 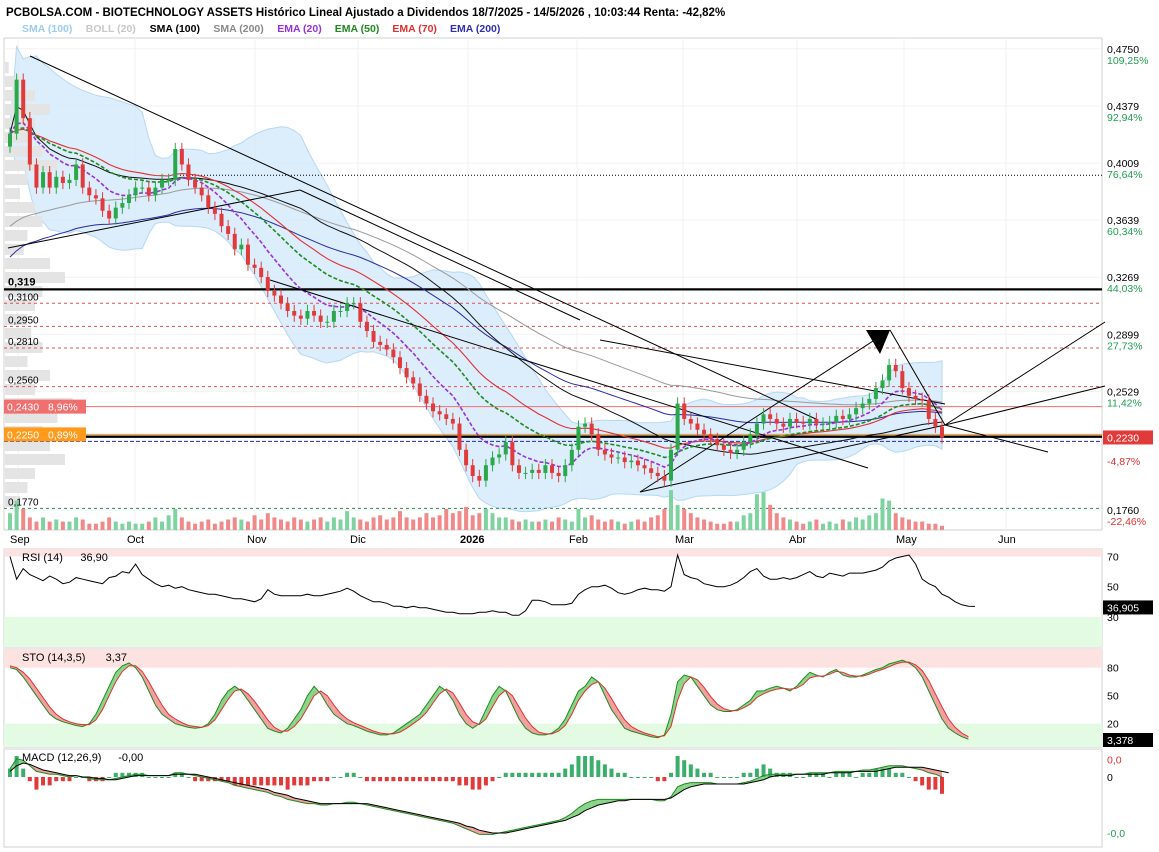 What do you see at coordinates (906, 540) in the screenshot?
I see `month-label: May` at bounding box center [906, 540].